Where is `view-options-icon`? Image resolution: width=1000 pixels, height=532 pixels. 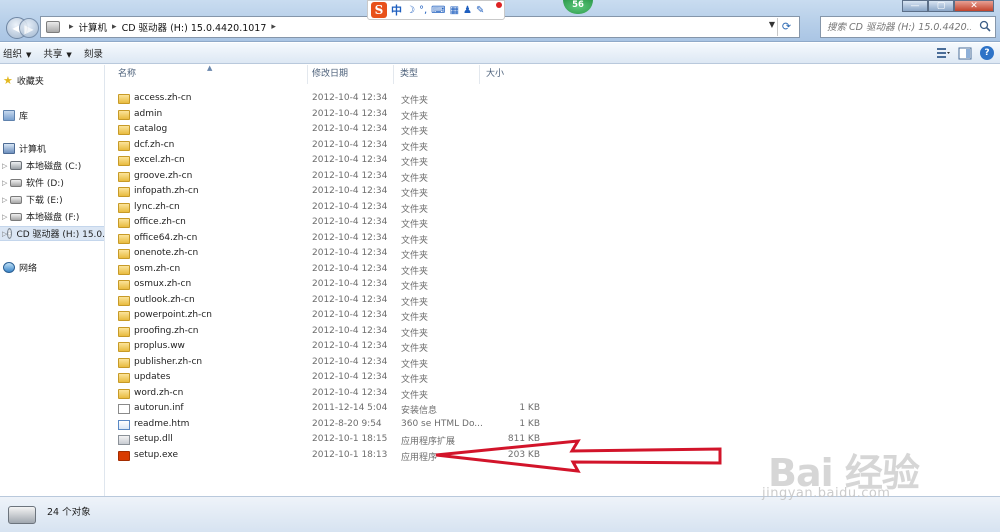
view-options-icon is located at coordinates (943, 53).